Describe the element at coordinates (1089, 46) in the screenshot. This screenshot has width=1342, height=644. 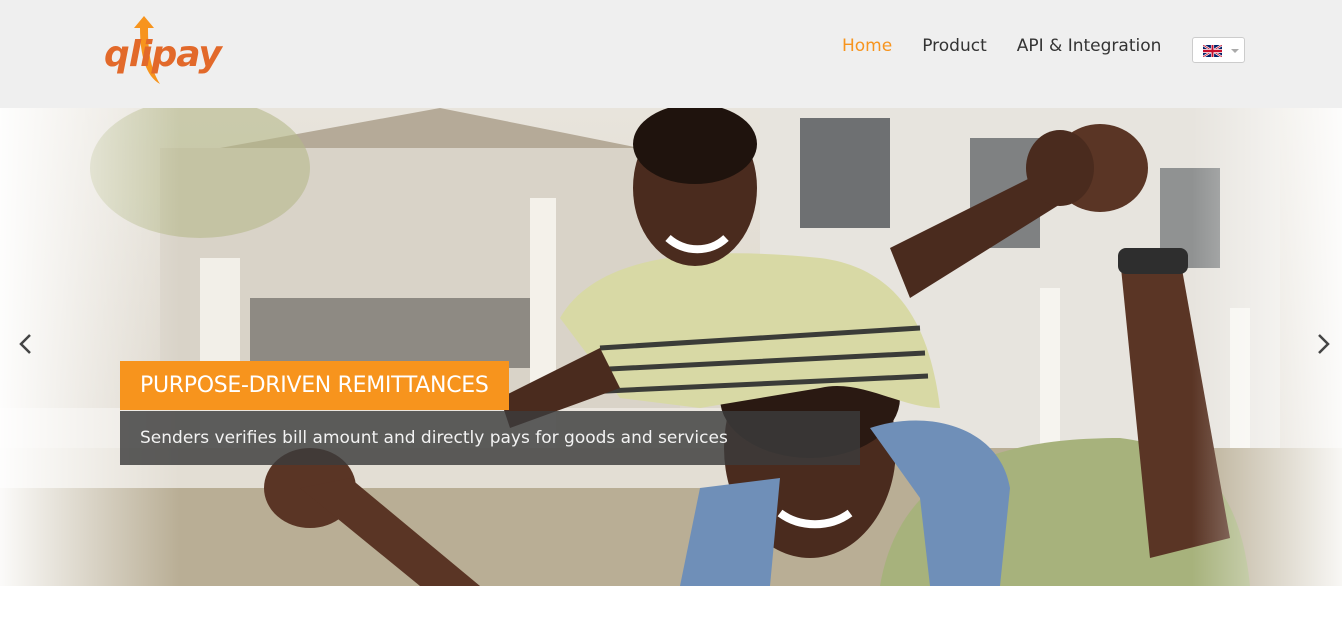
I see `nav-api-integration: API & Integration` at that location.